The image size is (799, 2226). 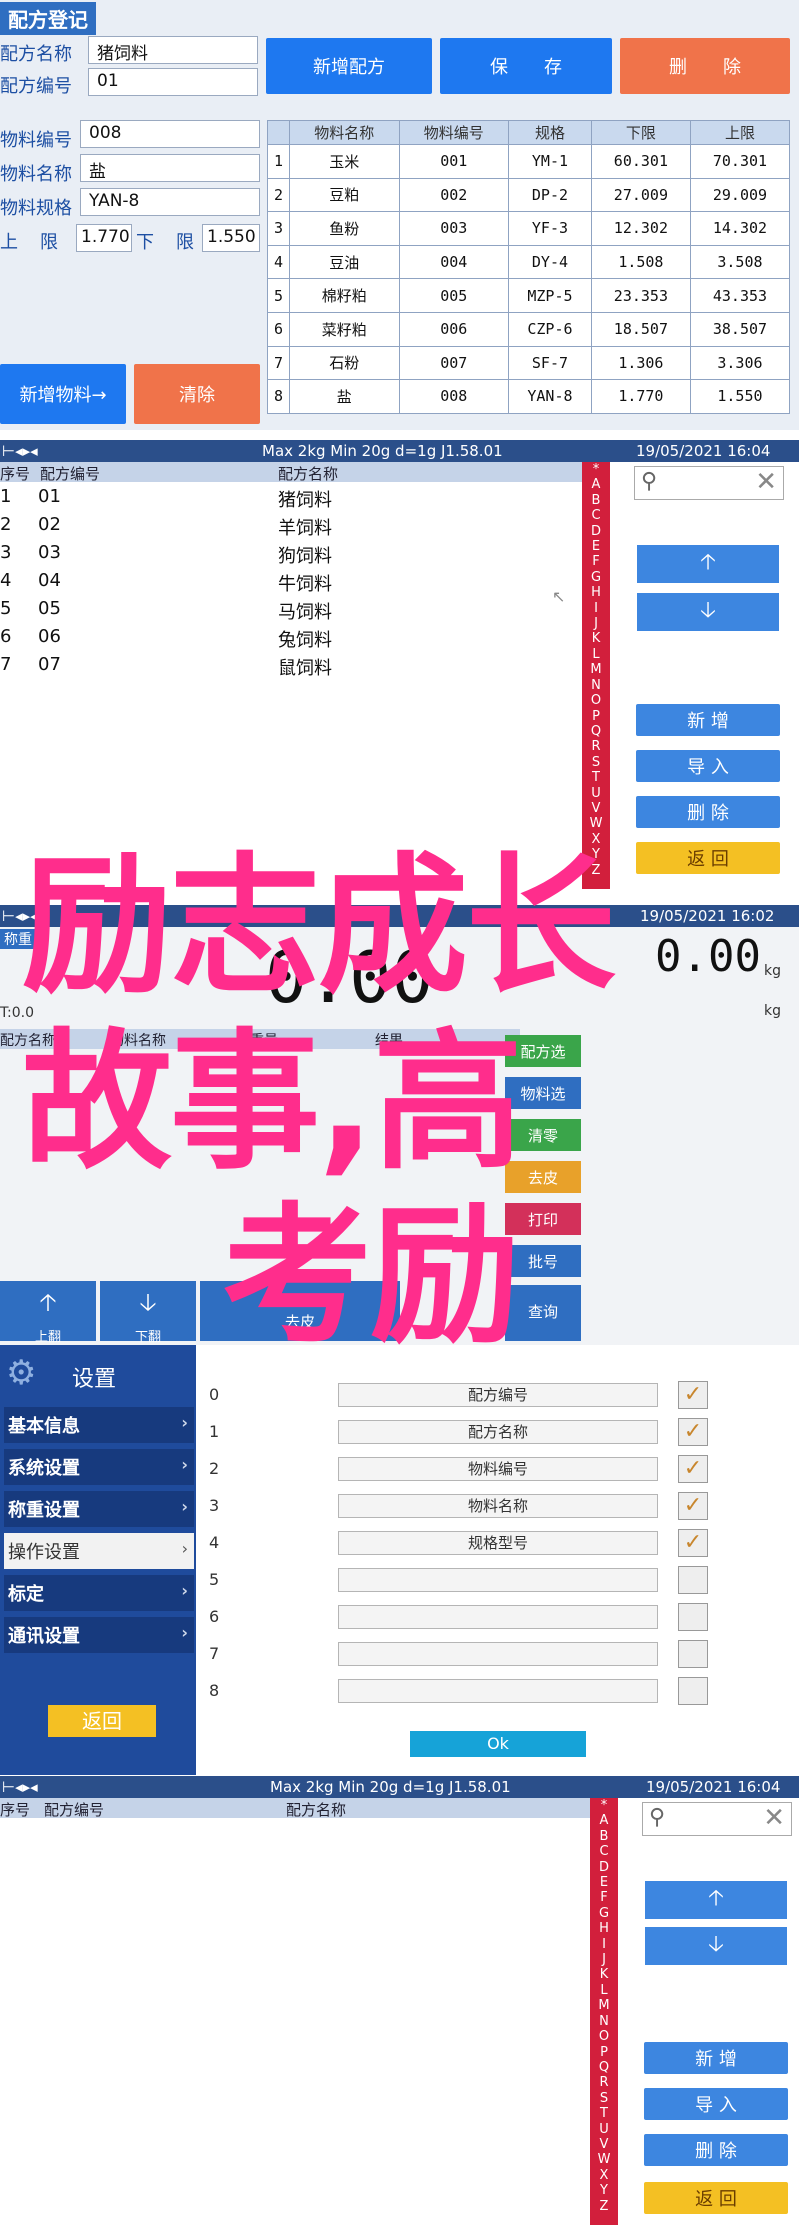 What do you see at coordinates (529, 195) in the screenshot?
I see `table-row: 2 豆粕 002 DP-2 27.009 29.009` at bounding box center [529, 195].